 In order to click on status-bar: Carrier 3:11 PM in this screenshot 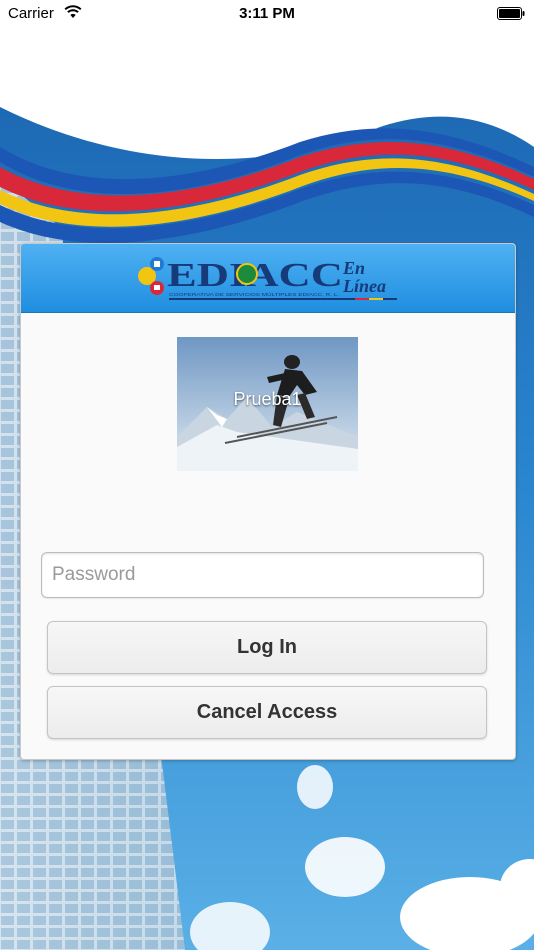, I will do `click(267, 13)`.